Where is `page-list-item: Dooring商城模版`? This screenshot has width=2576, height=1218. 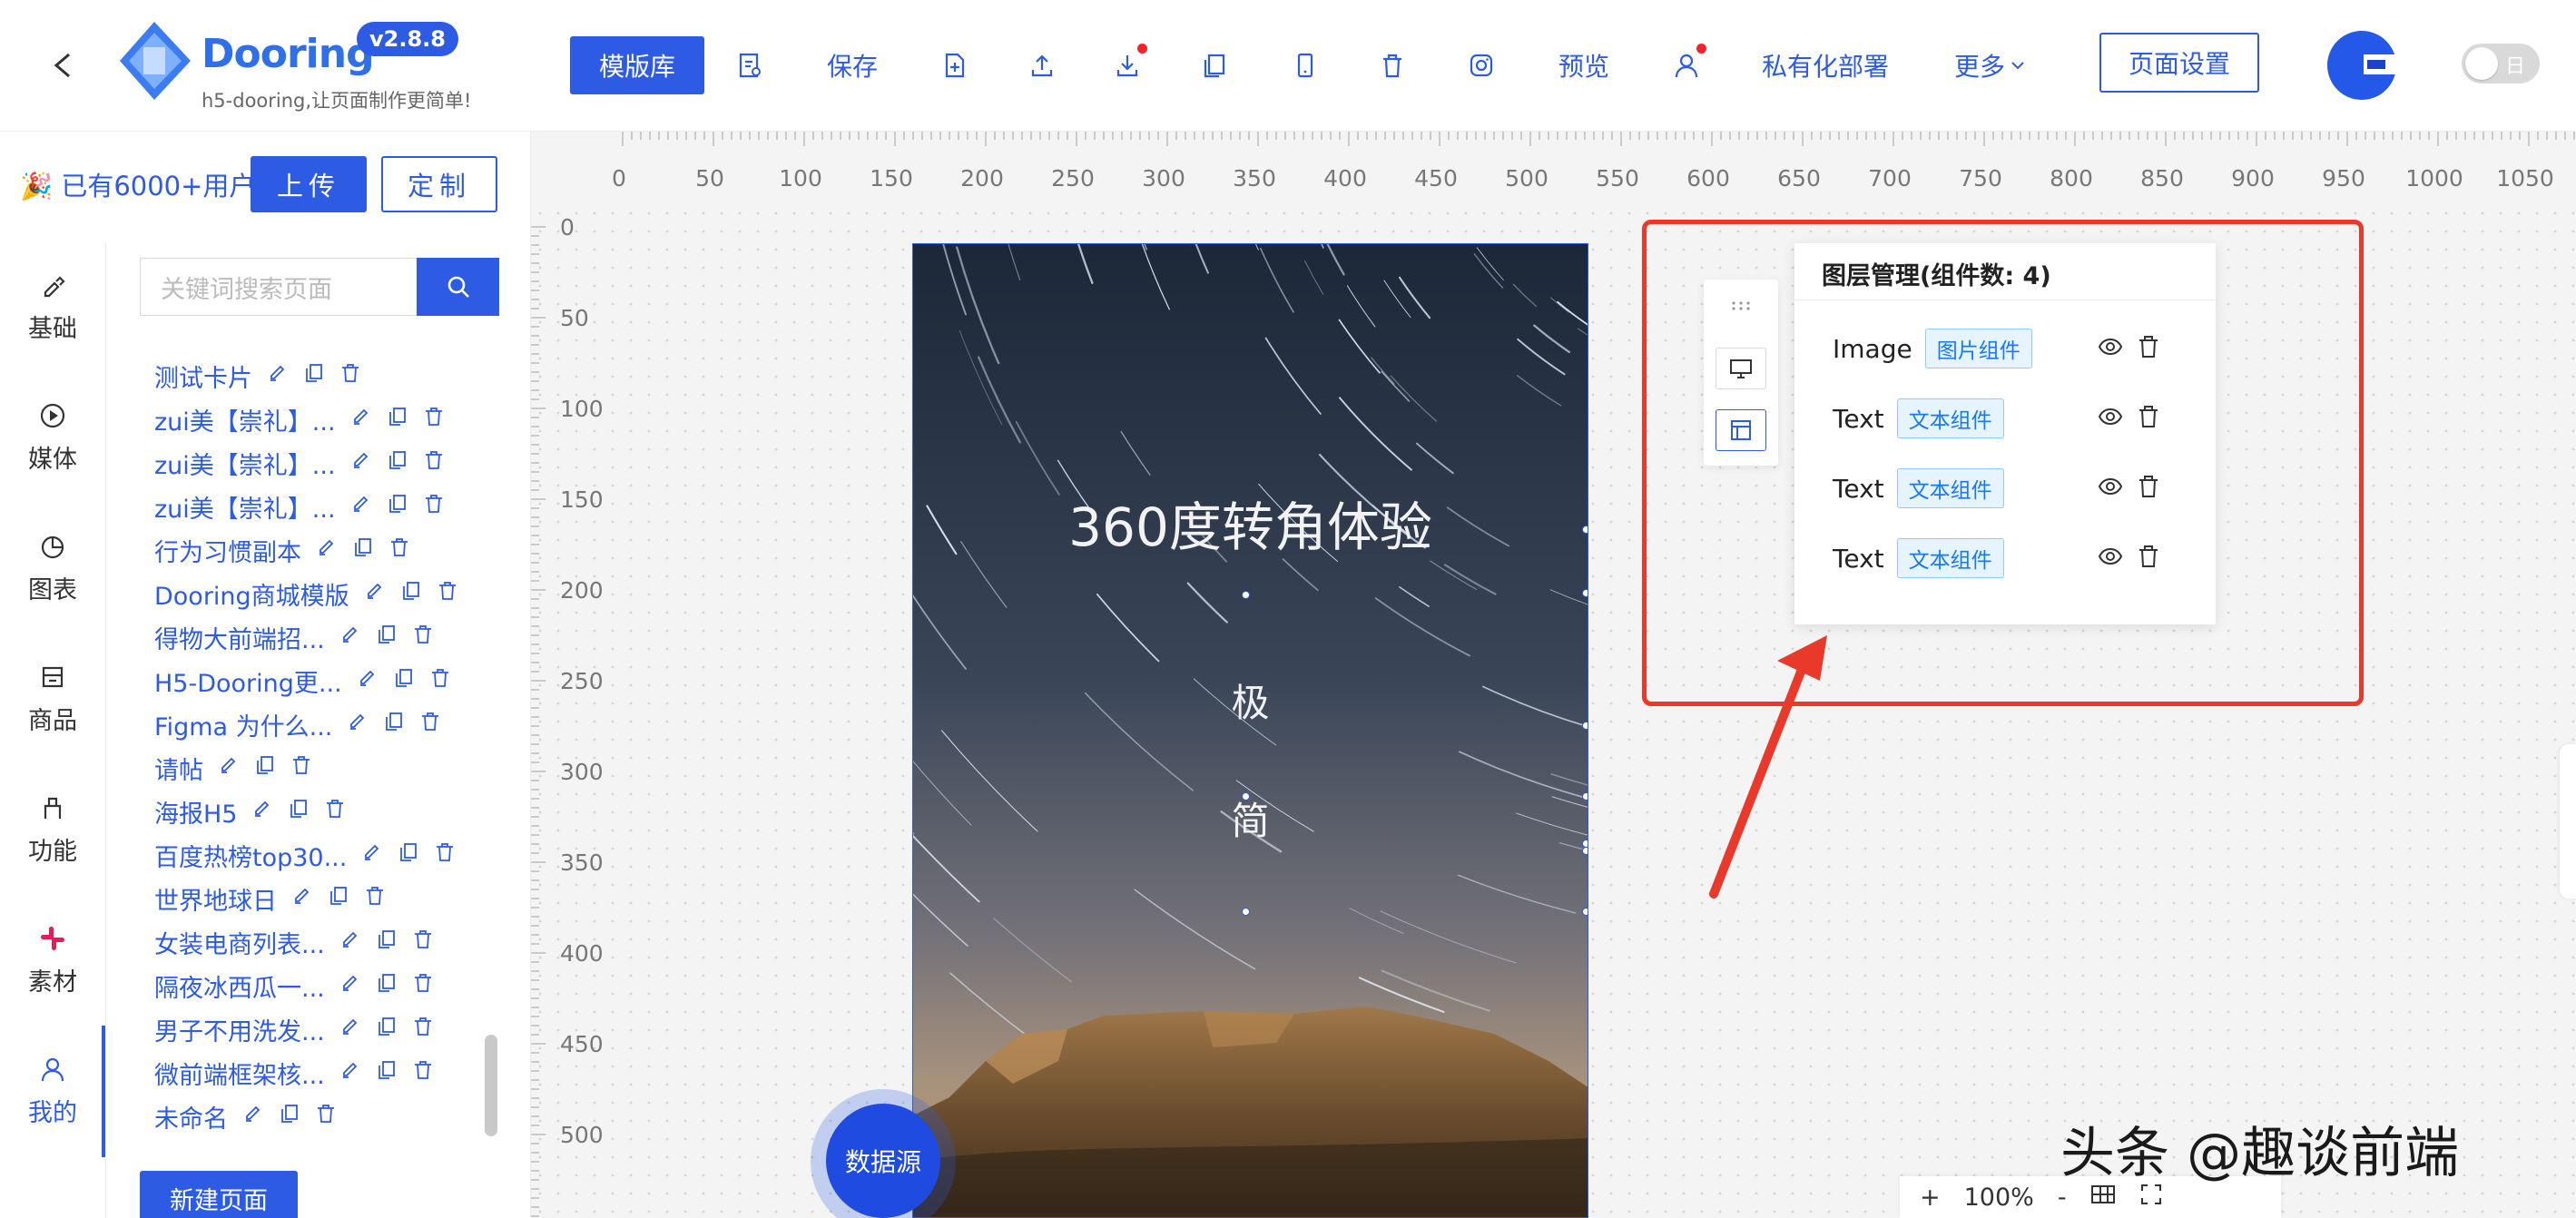 page-list-item: Dooring商城模版 is located at coordinates (306, 594).